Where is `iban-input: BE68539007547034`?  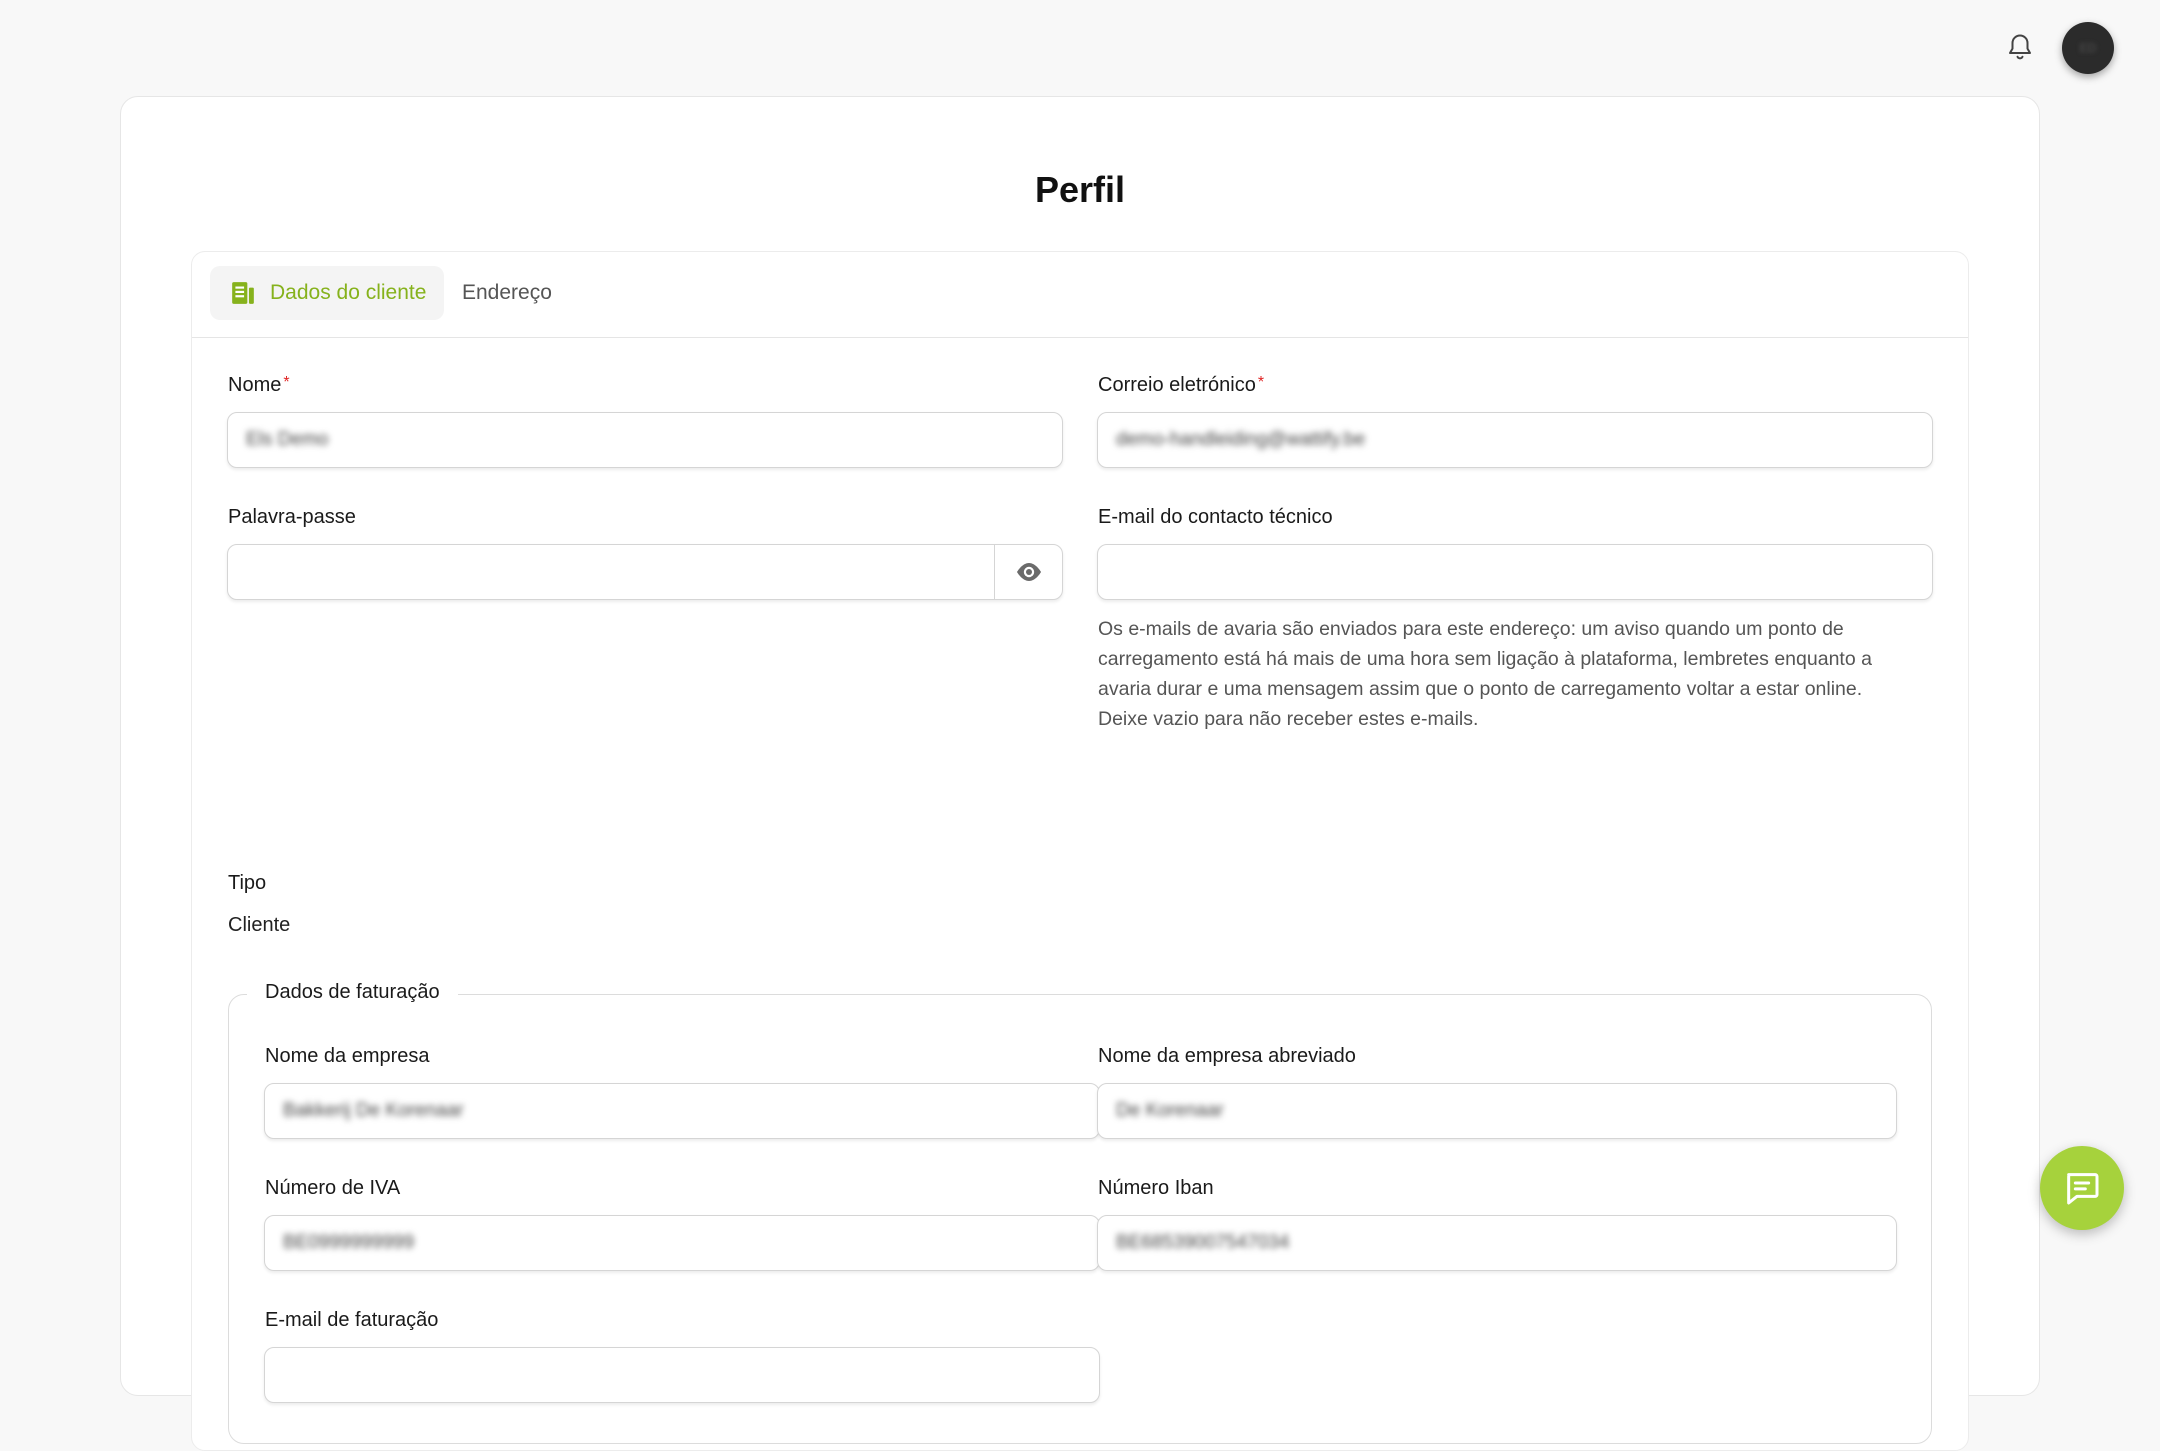
iban-input: BE68539007547034 is located at coordinates (1497, 1243).